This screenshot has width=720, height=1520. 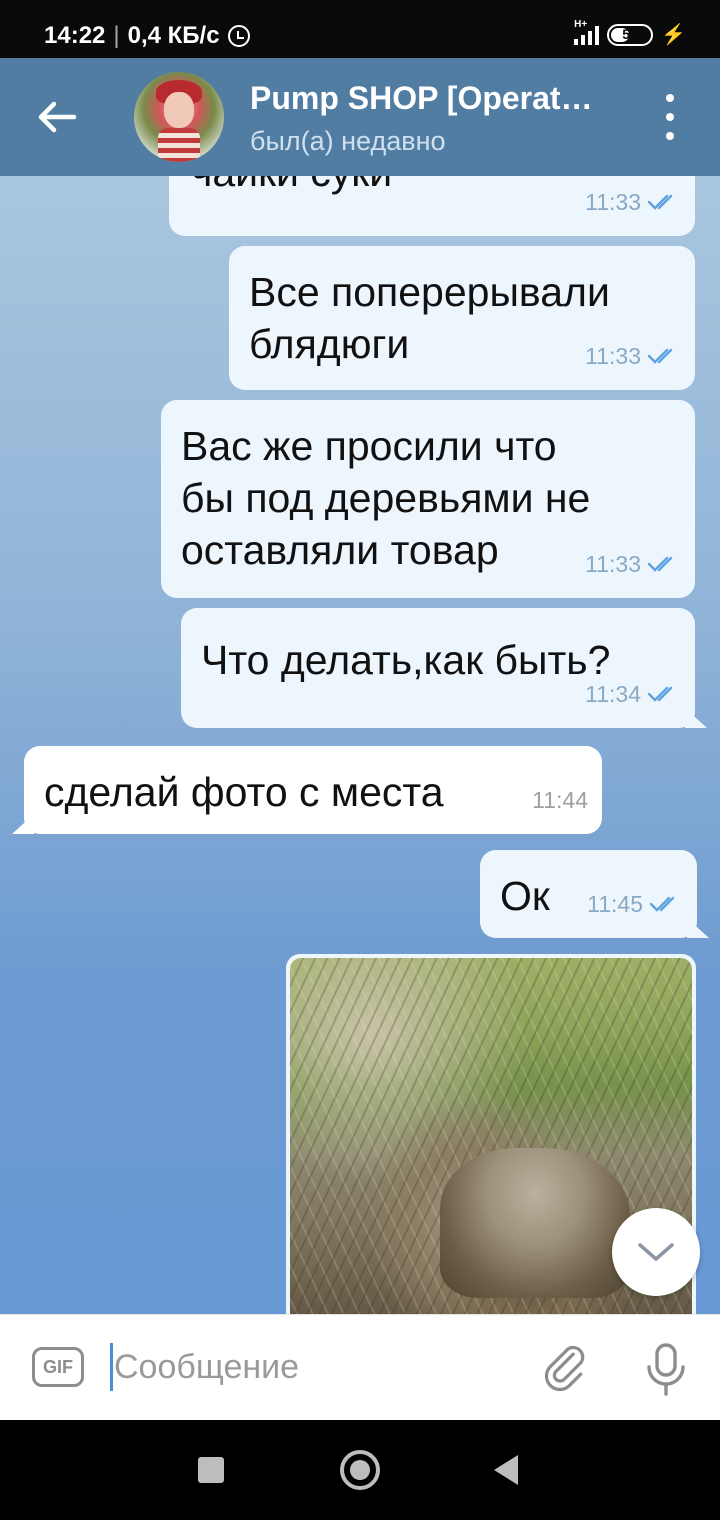 I want to click on battery-level: 52, so click(x=630, y=33).